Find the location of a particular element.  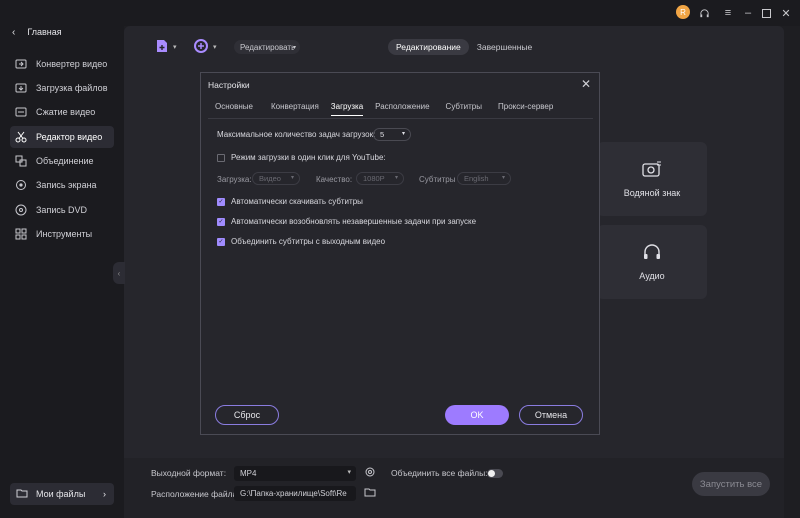

one-click-checkbox is located at coordinates (221, 157).